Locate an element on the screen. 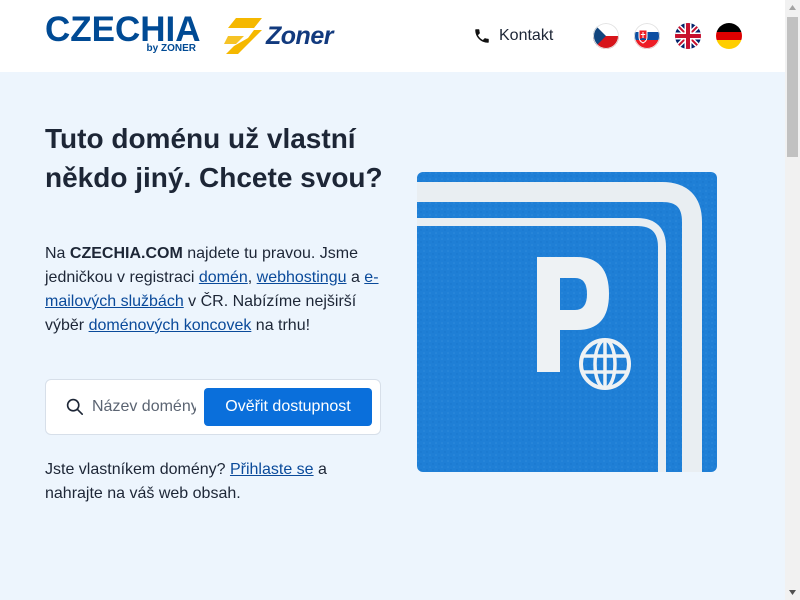  webhosting-link: webhostingu is located at coordinates (302, 277).